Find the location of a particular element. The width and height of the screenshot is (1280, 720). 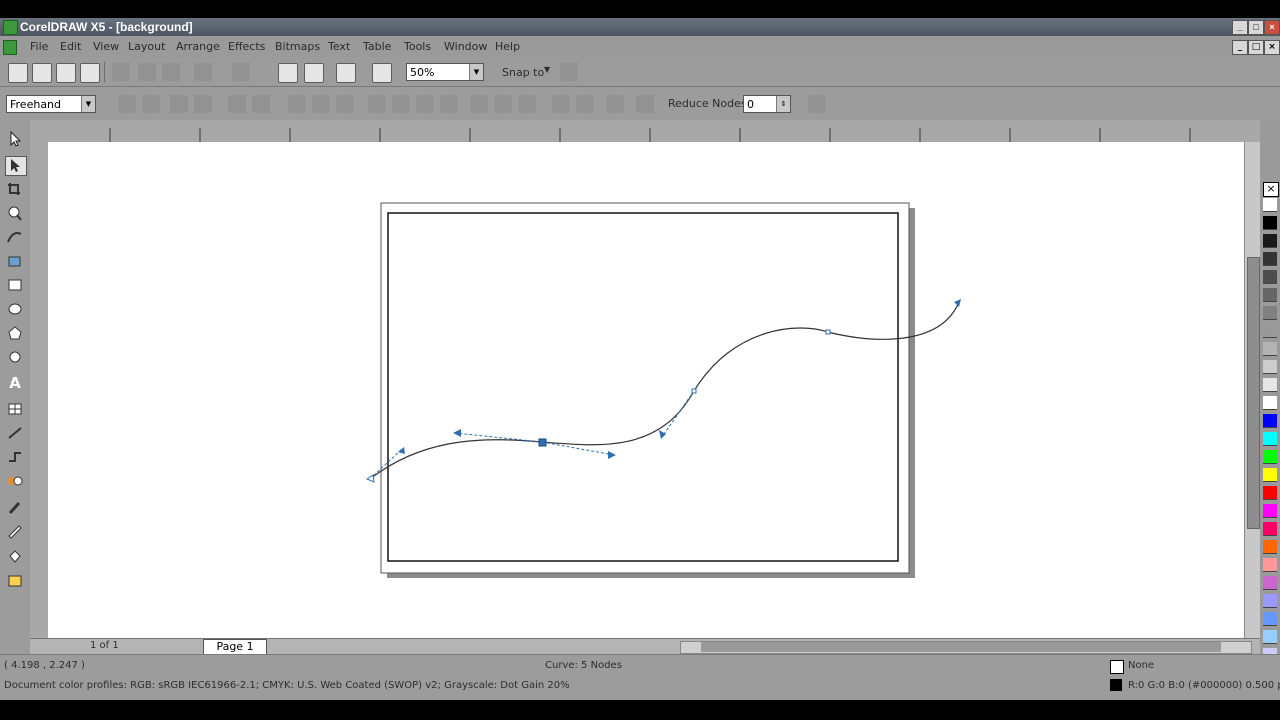

crop-icon is located at coordinates (15, 189).